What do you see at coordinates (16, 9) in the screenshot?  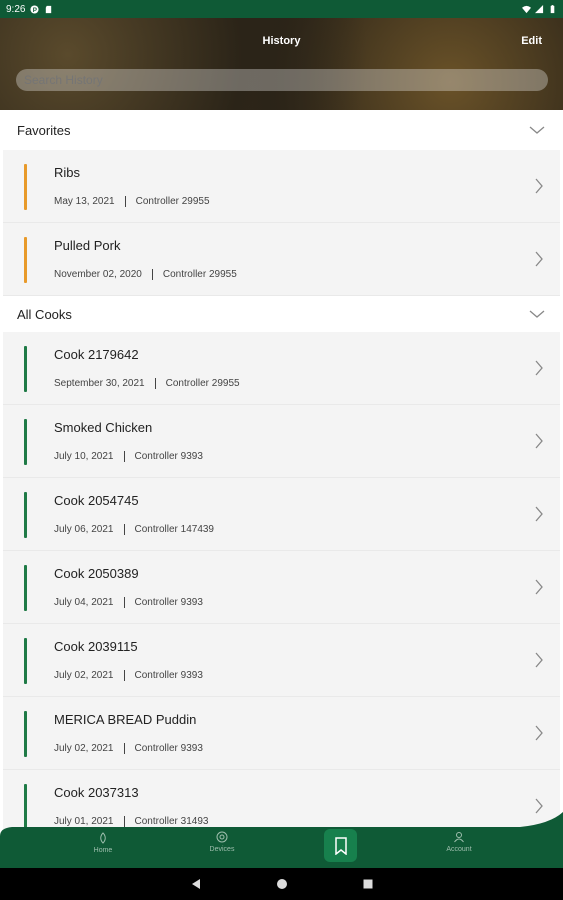 I see `status-time: 9:26` at bounding box center [16, 9].